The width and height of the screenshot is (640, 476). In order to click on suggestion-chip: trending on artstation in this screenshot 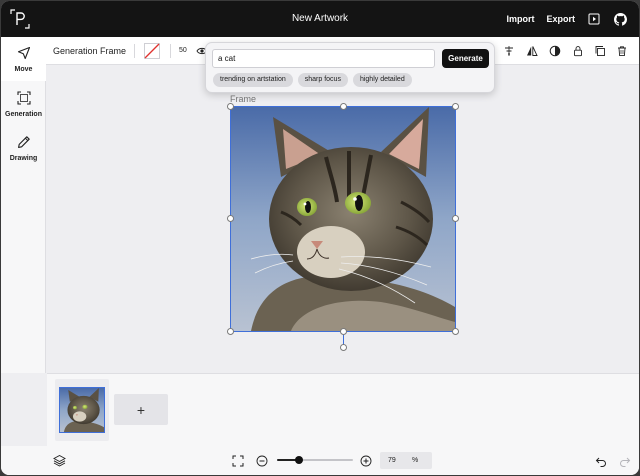, I will do `click(253, 80)`.